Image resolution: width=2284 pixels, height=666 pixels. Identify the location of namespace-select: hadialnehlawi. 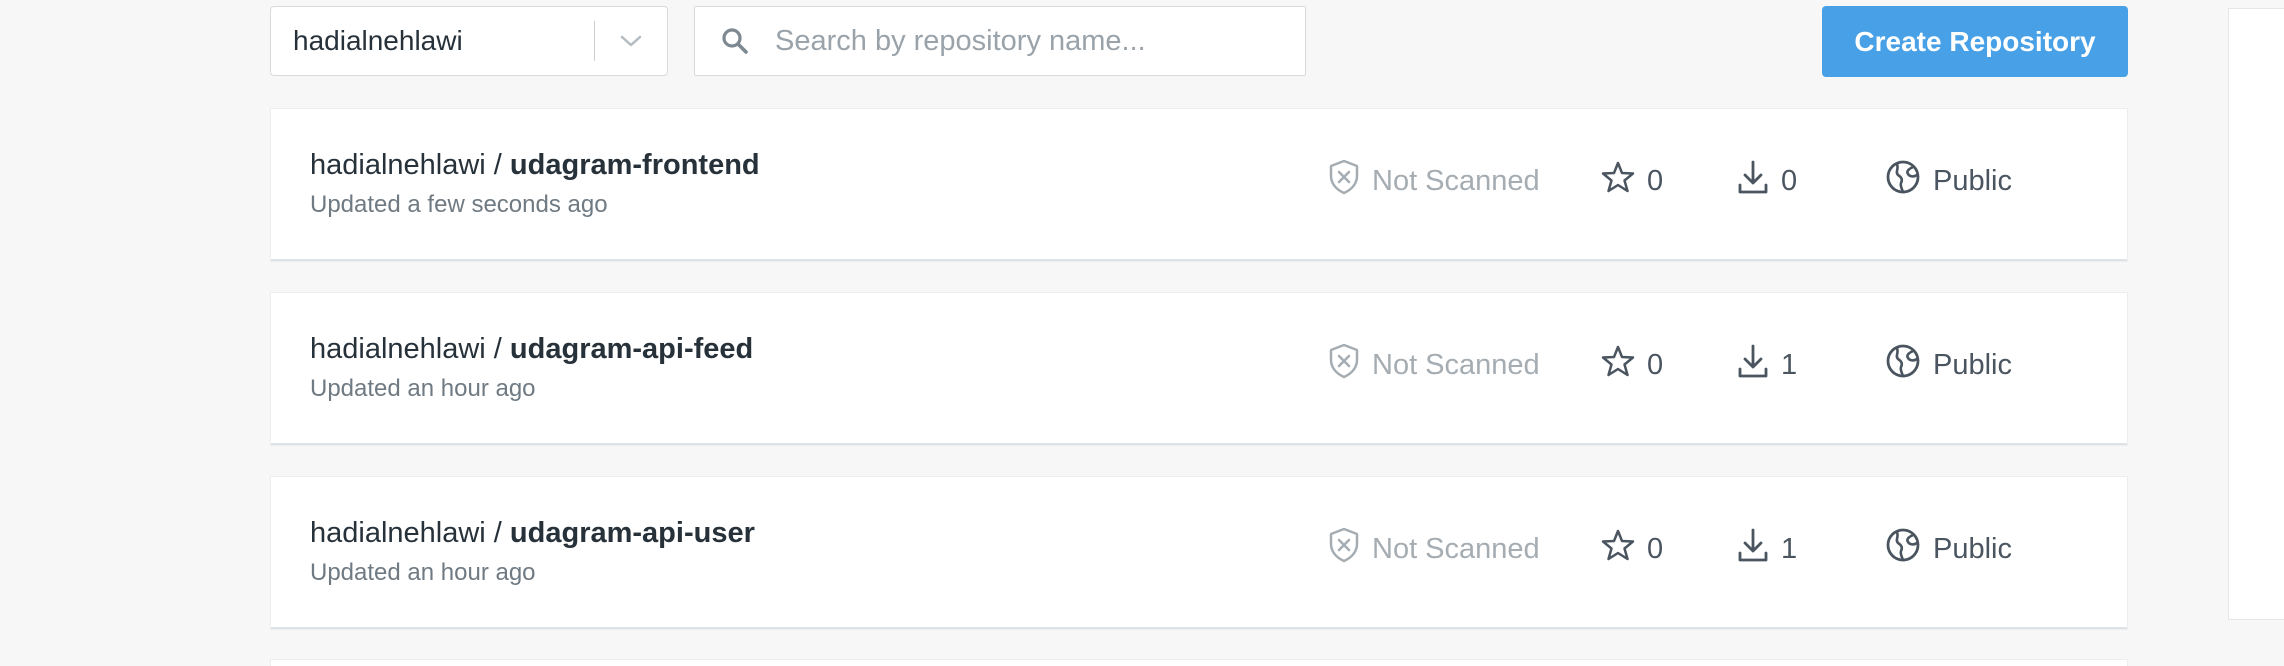
(469, 41).